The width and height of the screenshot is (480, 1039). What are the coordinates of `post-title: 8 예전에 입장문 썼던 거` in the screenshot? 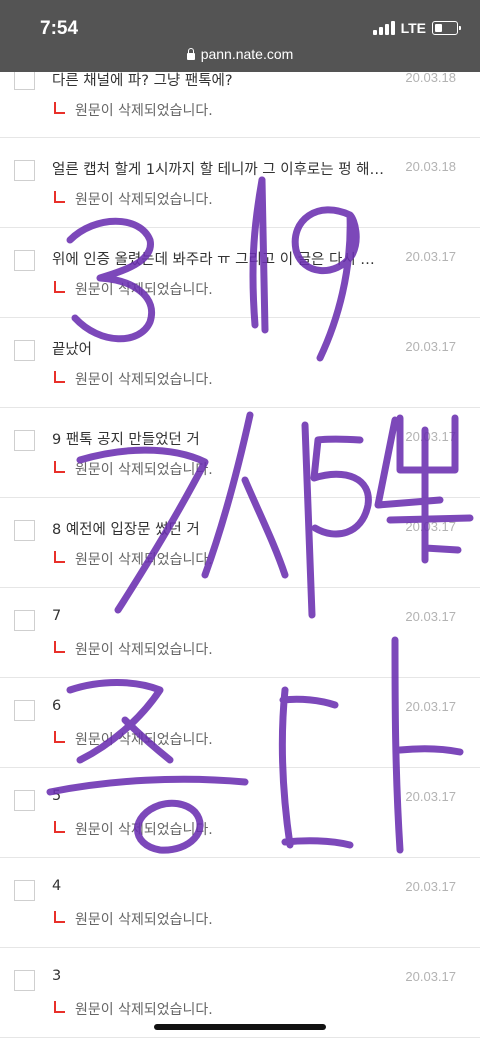 It's located at (221, 528).